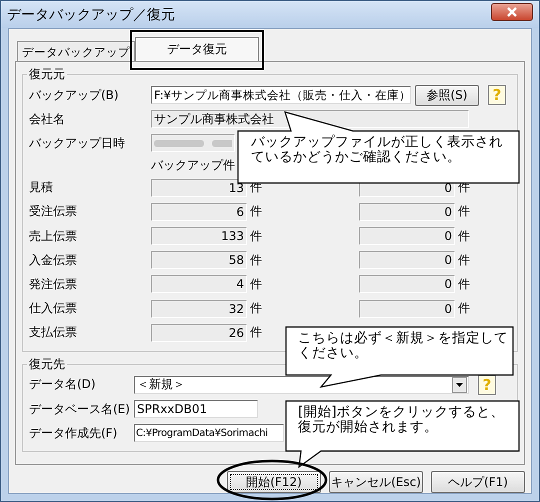 This screenshot has height=502, width=540. Describe the element at coordinates (73, 433) in the screenshot. I see `field-label: データ作成先(F)` at that location.